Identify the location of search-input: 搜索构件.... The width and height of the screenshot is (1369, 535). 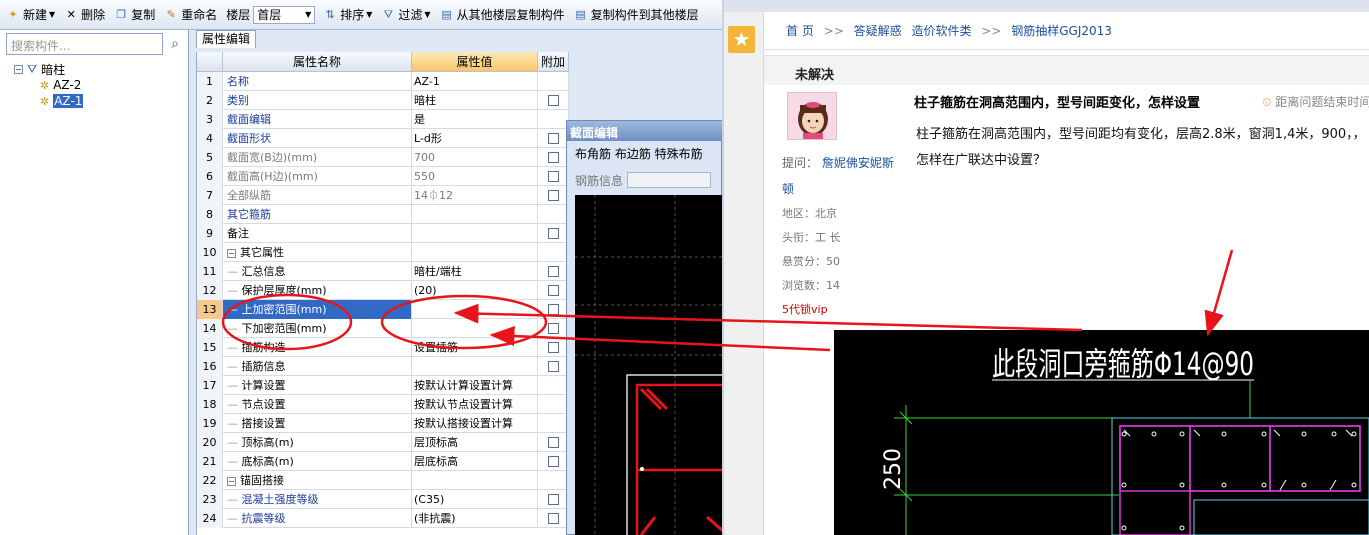
(84, 44).